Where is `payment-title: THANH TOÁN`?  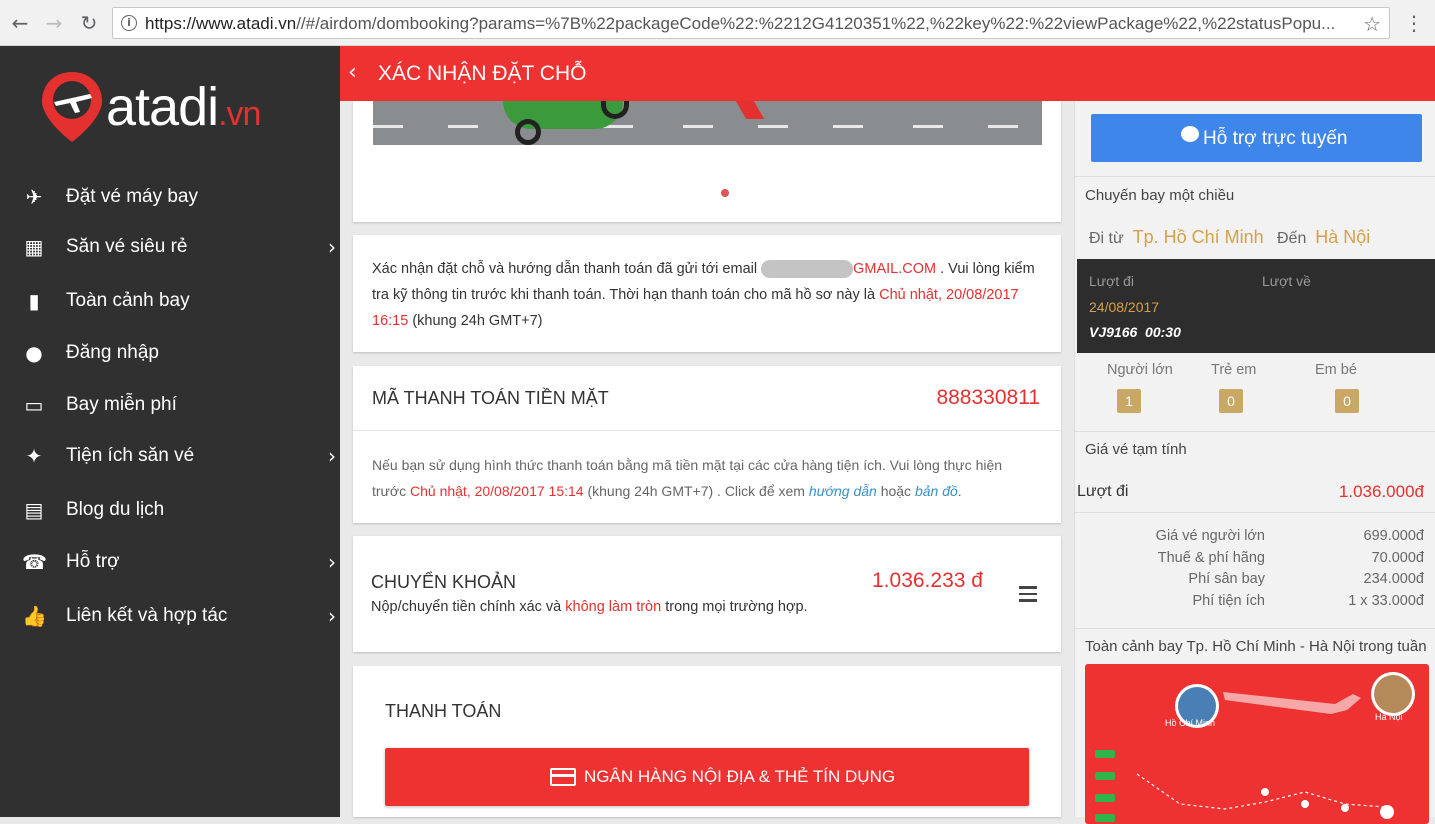 payment-title: THANH TOÁN is located at coordinates (443, 711).